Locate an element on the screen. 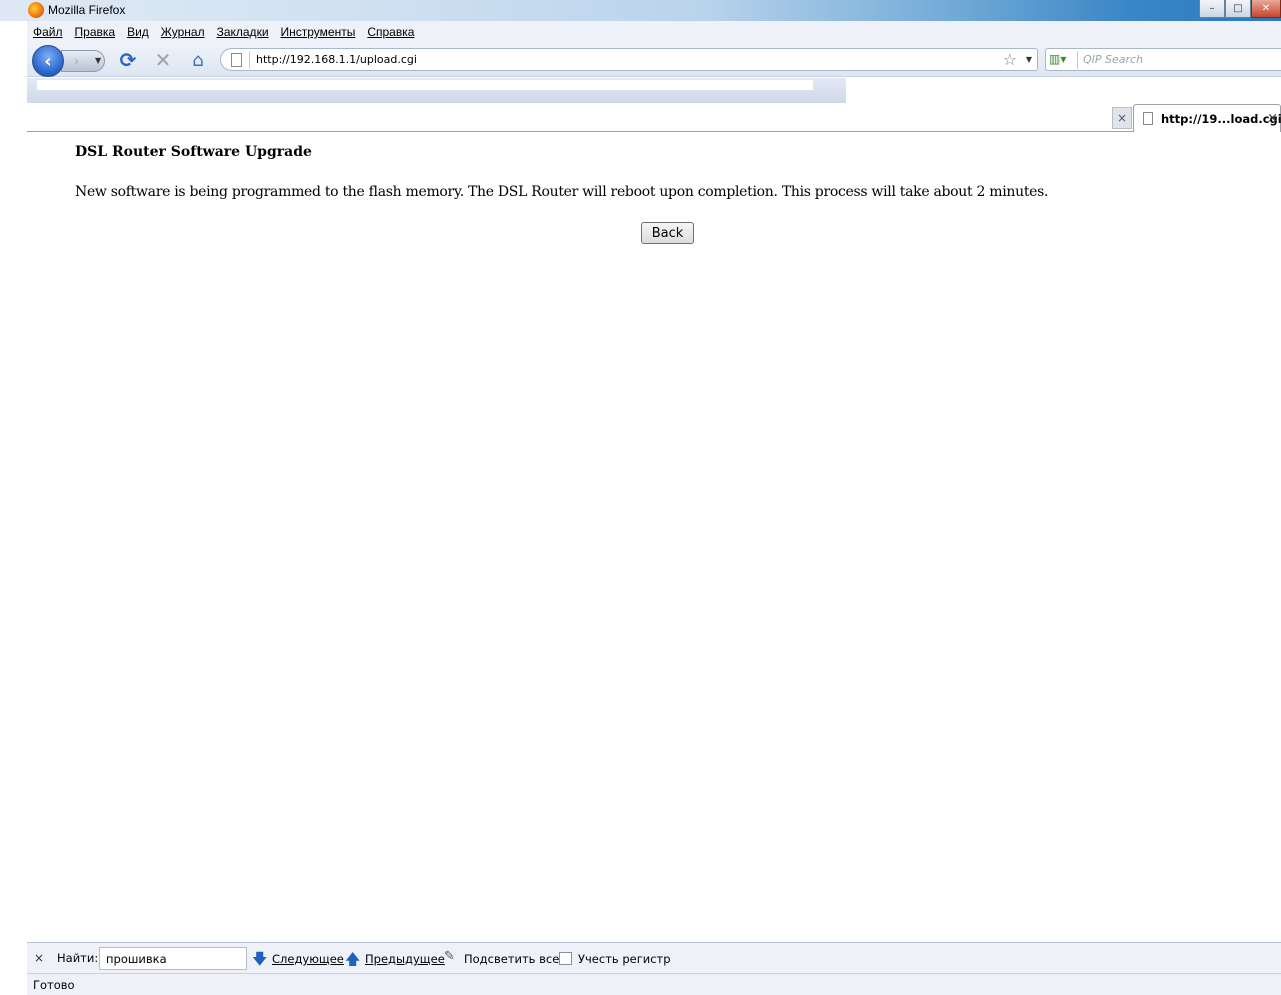 This screenshot has height=995, width=1281. tab-bar: × http://19...load.cgi × is located at coordinates (654, 117).